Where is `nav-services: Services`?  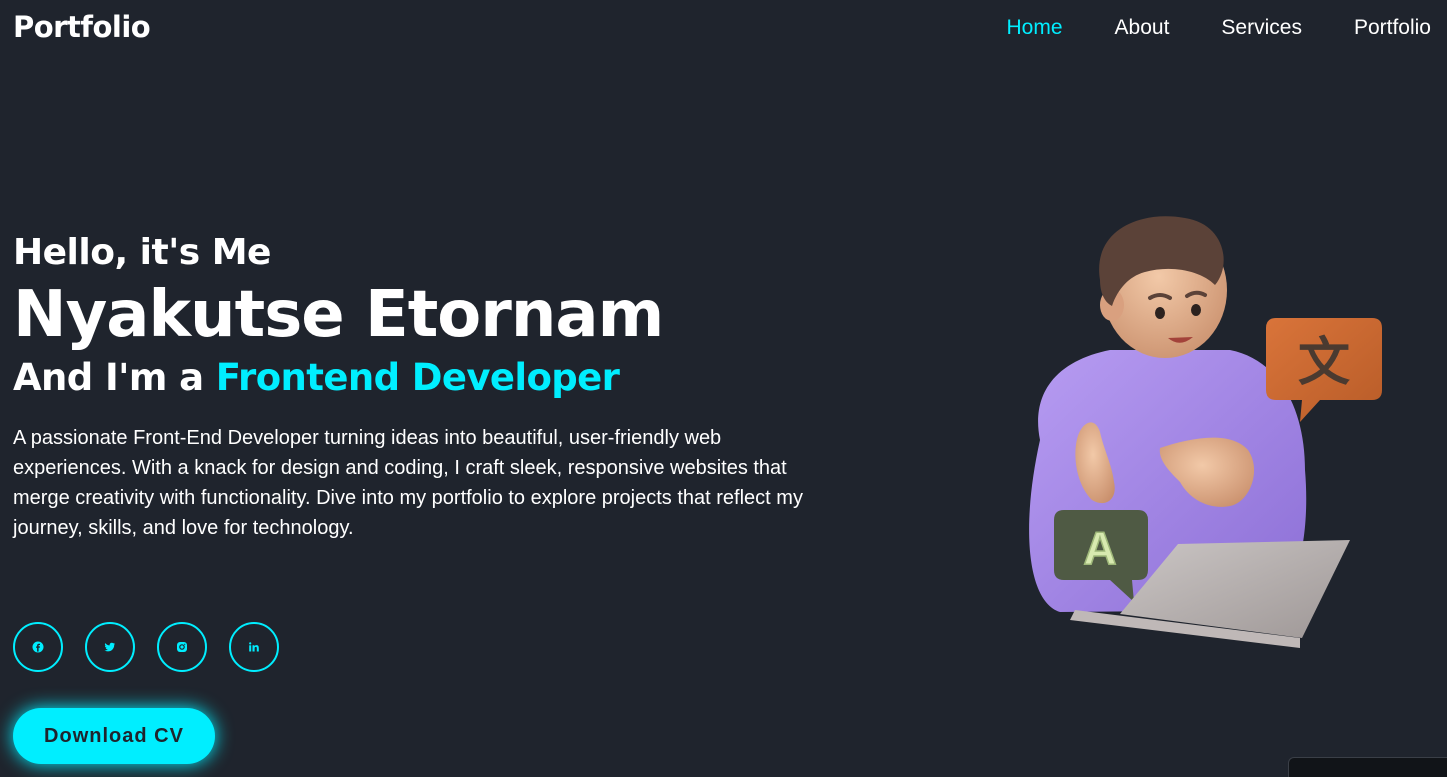 nav-services: Services is located at coordinates (1261, 28).